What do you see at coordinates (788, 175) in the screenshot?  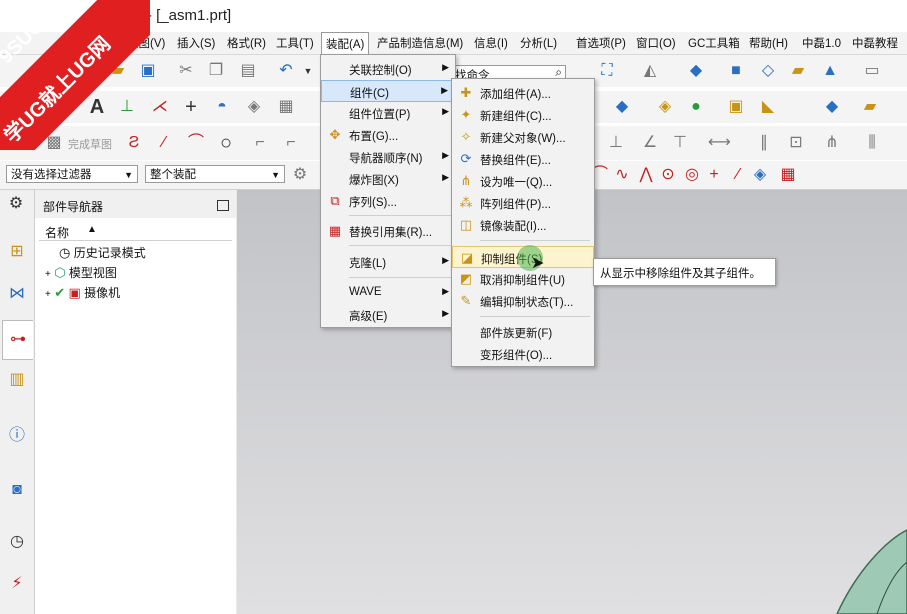 I see `snap-grid-icon: ▦` at bounding box center [788, 175].